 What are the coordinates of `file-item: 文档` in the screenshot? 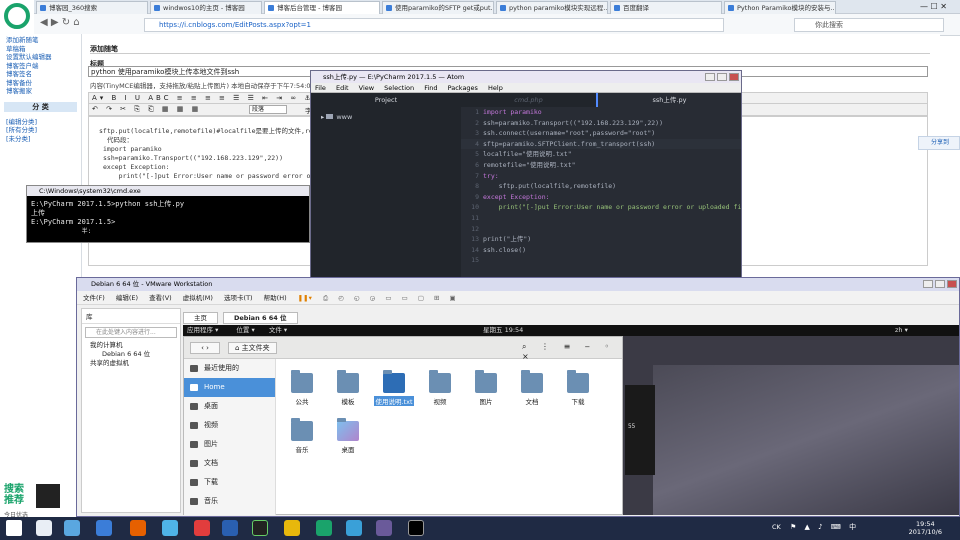 It's located at (532, 388).